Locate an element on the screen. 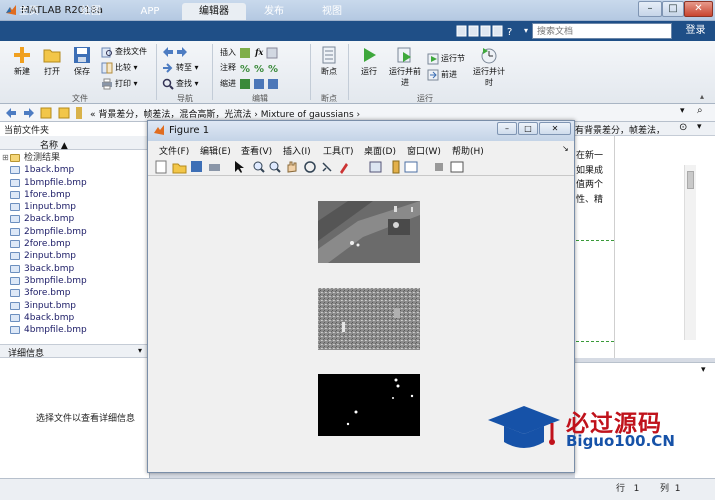  compare-button: 比较 ▾ is located at coordinates (119, 68).